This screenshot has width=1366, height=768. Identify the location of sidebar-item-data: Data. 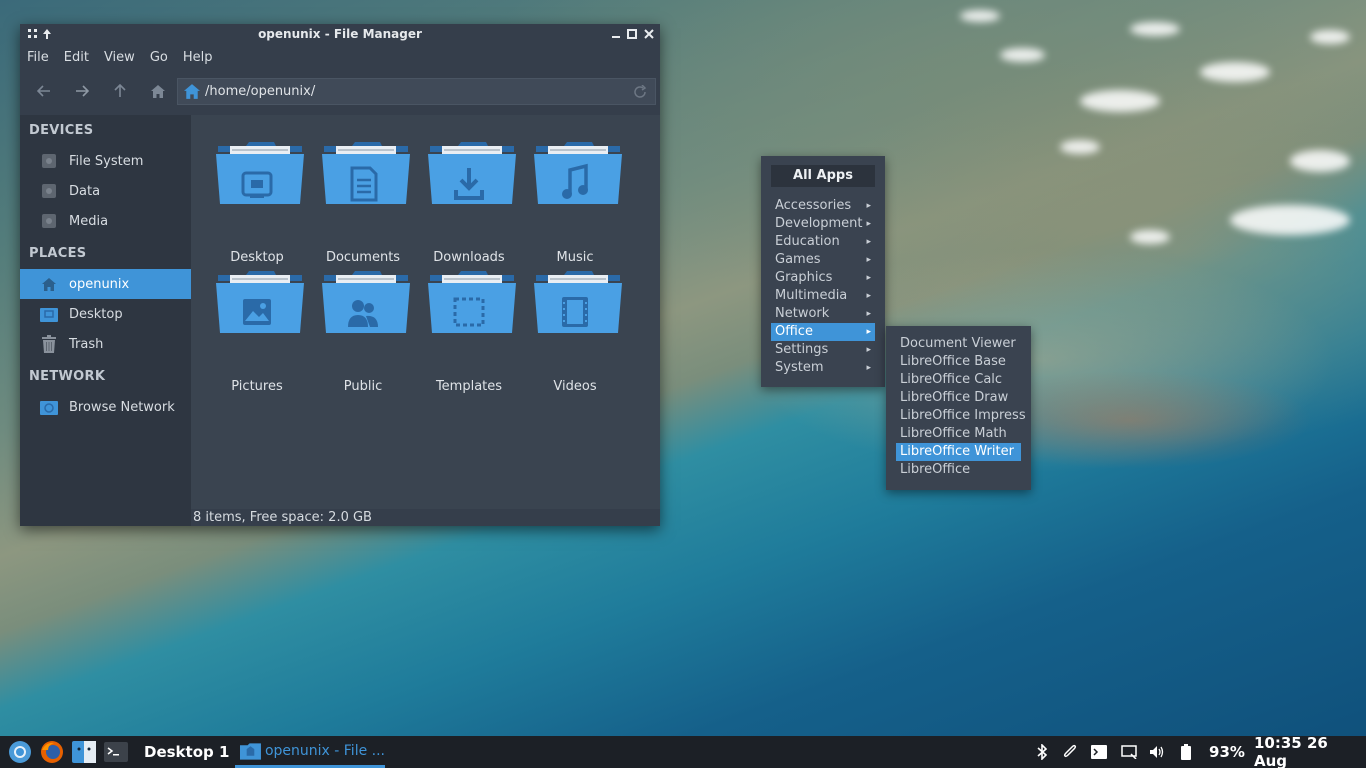
(105, 191).